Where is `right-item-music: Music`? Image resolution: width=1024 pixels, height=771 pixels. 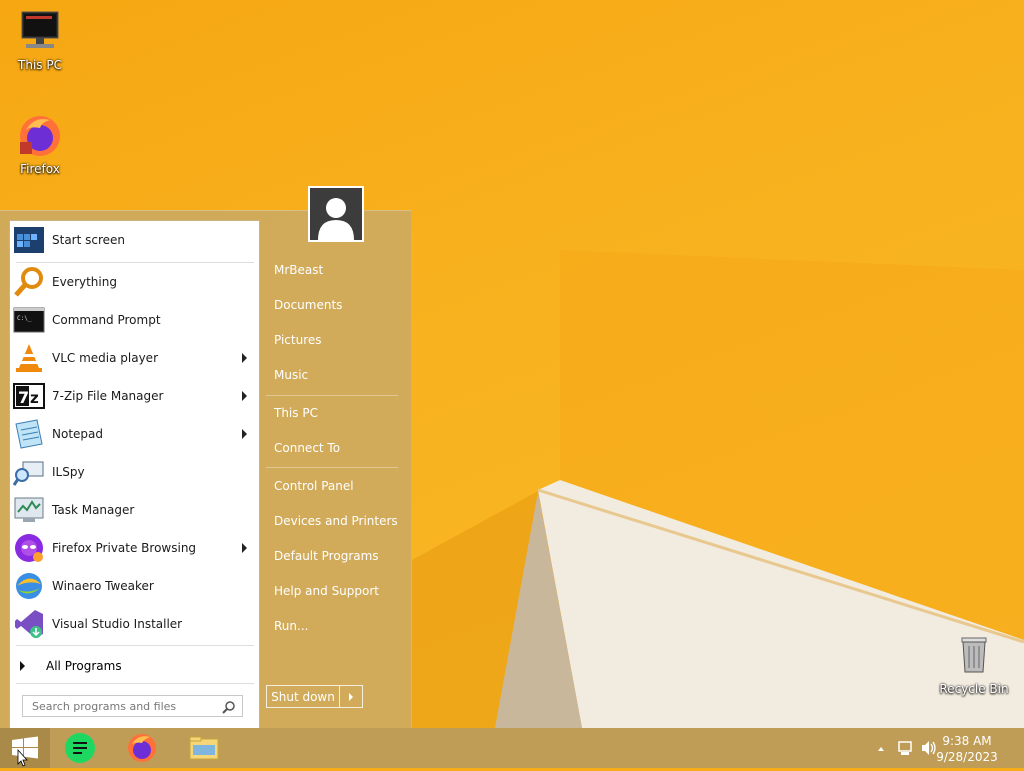
right-item-music: Music is located at coordinates (291, 375).